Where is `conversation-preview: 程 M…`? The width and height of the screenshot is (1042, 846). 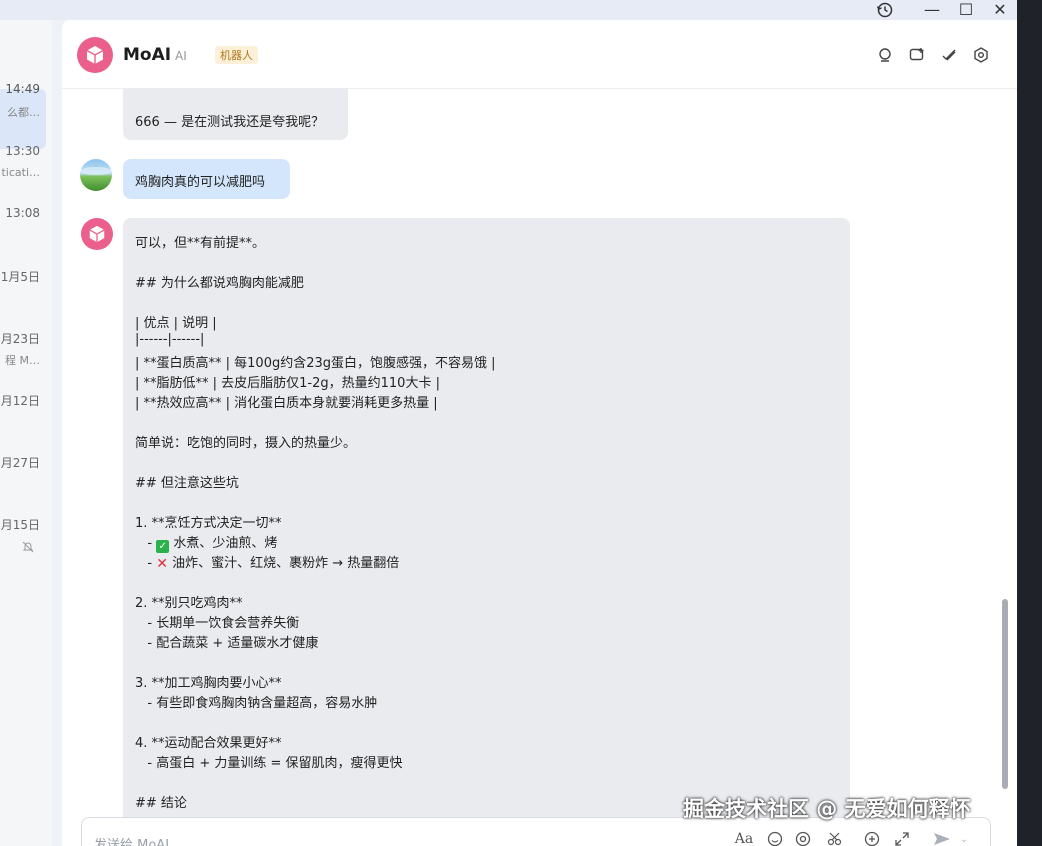 conversation-preview: 程 M… is located at coordinates (22, 360).